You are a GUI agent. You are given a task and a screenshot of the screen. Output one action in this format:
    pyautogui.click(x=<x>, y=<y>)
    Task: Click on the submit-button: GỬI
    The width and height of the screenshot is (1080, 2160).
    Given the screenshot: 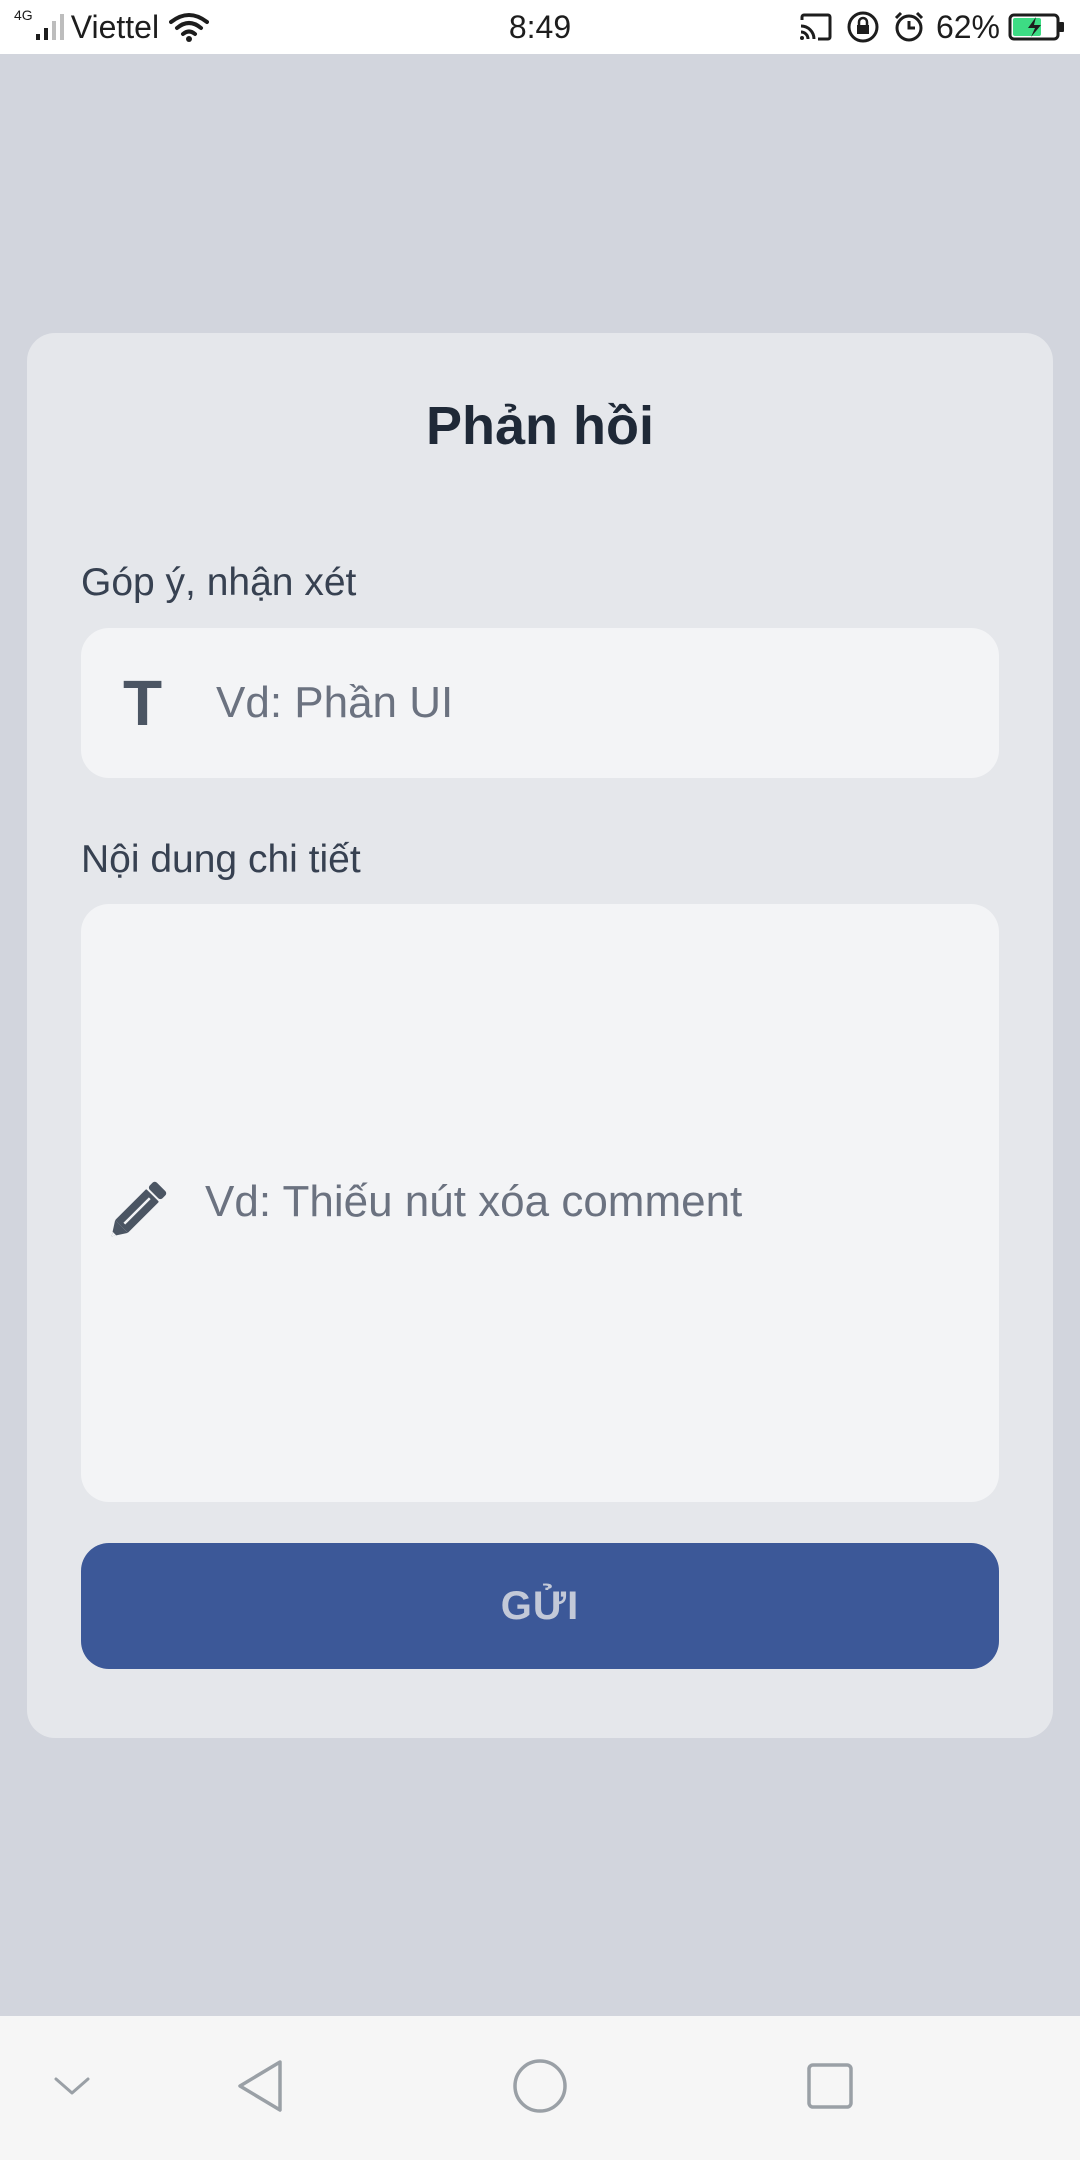 What is the action you would take?
    pyautogui.click(x=540, y=1606)
    